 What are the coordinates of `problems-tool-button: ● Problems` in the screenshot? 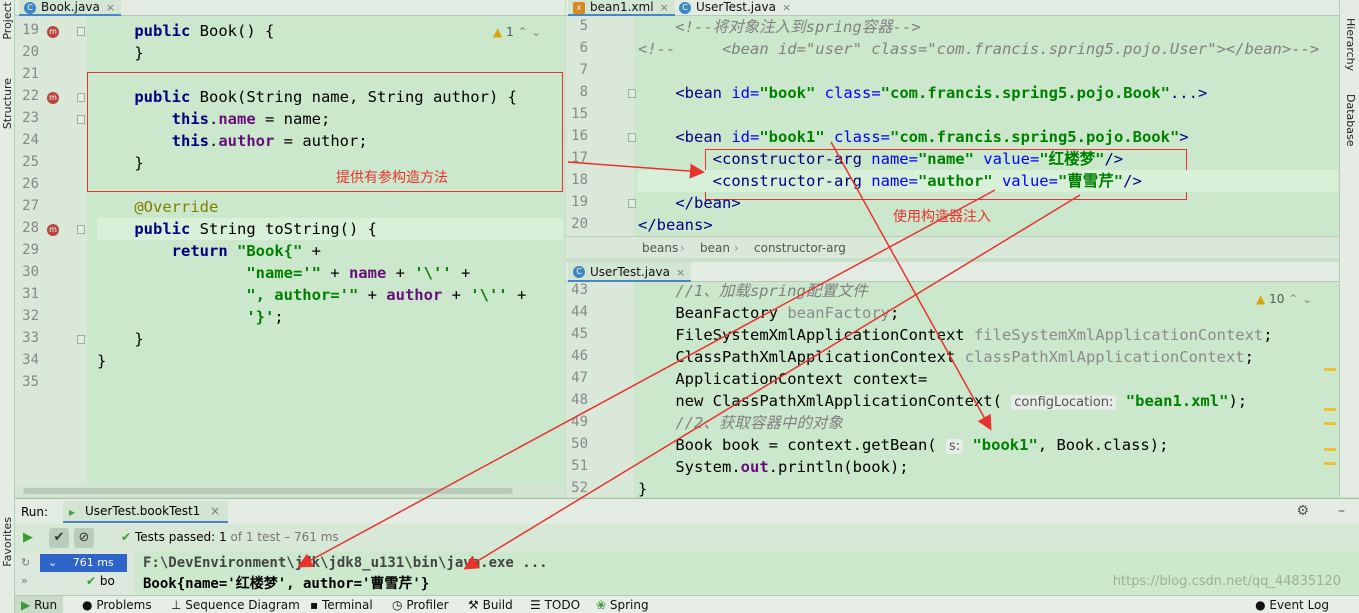 It's located at (117, 605).